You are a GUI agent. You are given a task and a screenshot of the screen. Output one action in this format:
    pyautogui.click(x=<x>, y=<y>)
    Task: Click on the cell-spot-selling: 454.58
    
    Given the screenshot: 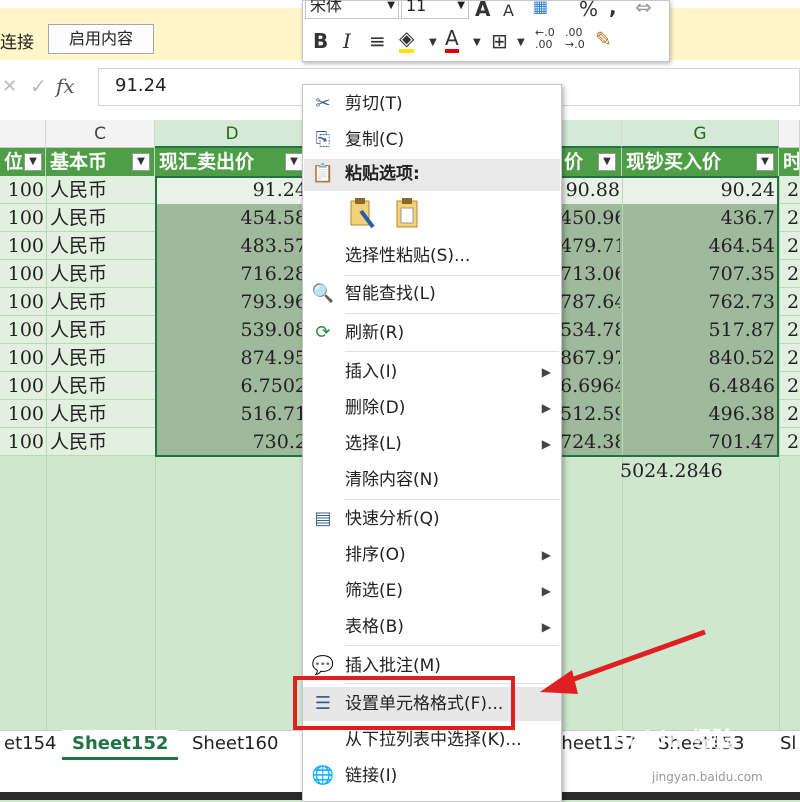 What is the action you would take?
    pyautogui.click(x=231, y=218)
    